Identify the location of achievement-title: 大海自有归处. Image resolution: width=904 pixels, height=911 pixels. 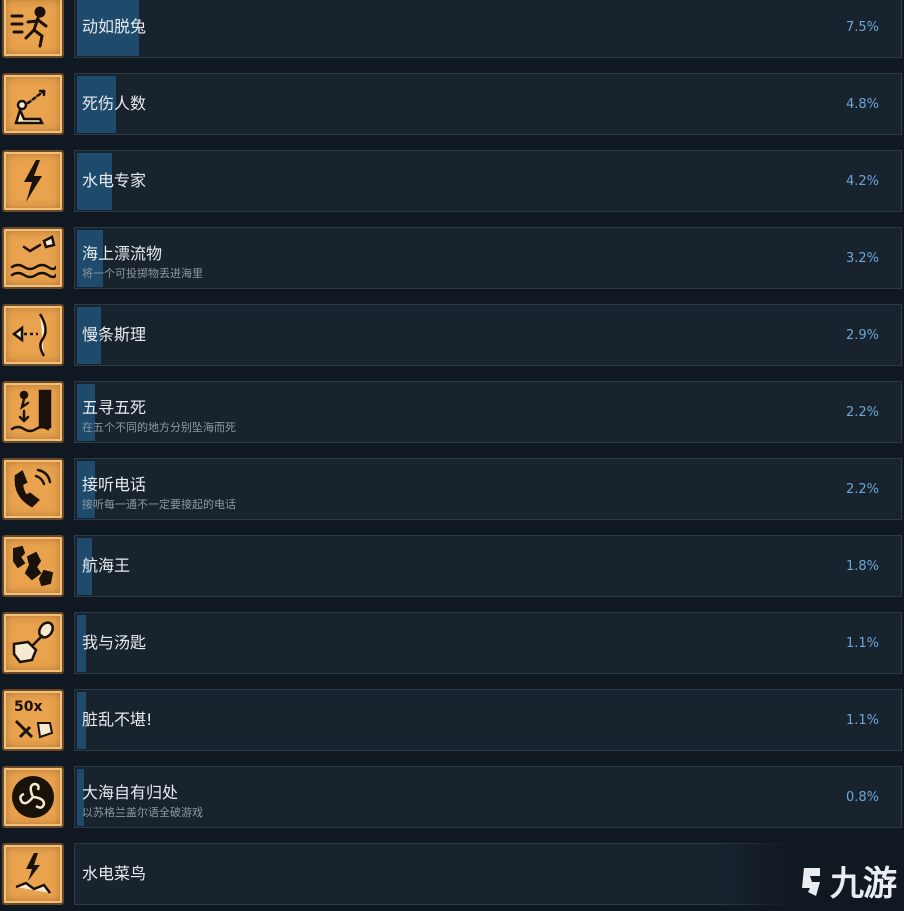
(130, 792).